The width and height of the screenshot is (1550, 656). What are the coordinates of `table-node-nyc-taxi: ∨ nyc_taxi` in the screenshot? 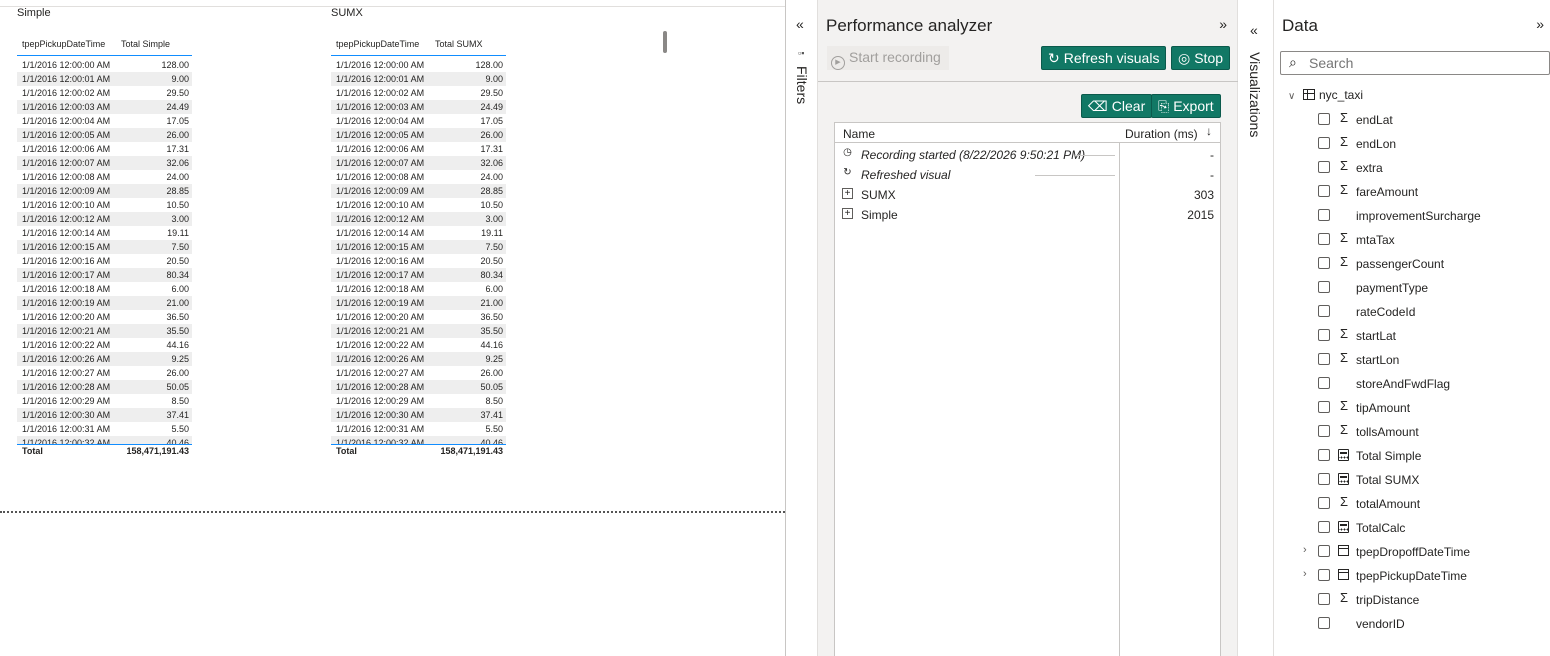 It's located at (1325, 97).